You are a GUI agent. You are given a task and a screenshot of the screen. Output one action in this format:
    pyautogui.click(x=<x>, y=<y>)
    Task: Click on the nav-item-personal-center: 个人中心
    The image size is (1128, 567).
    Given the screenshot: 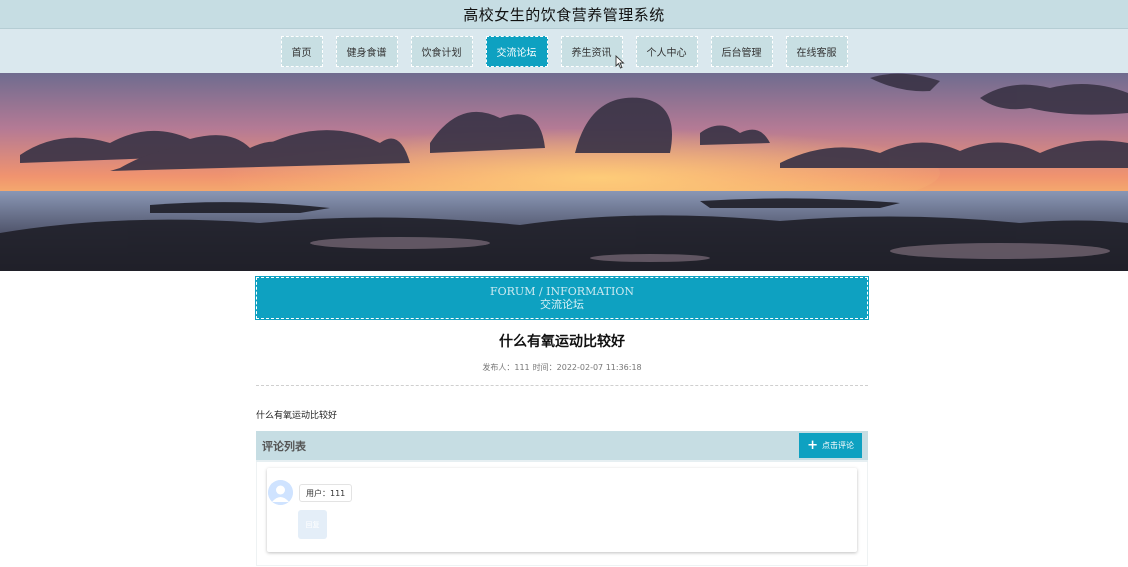 What is the action you would take?
    pyautogui.click(x=666, y=51)
    